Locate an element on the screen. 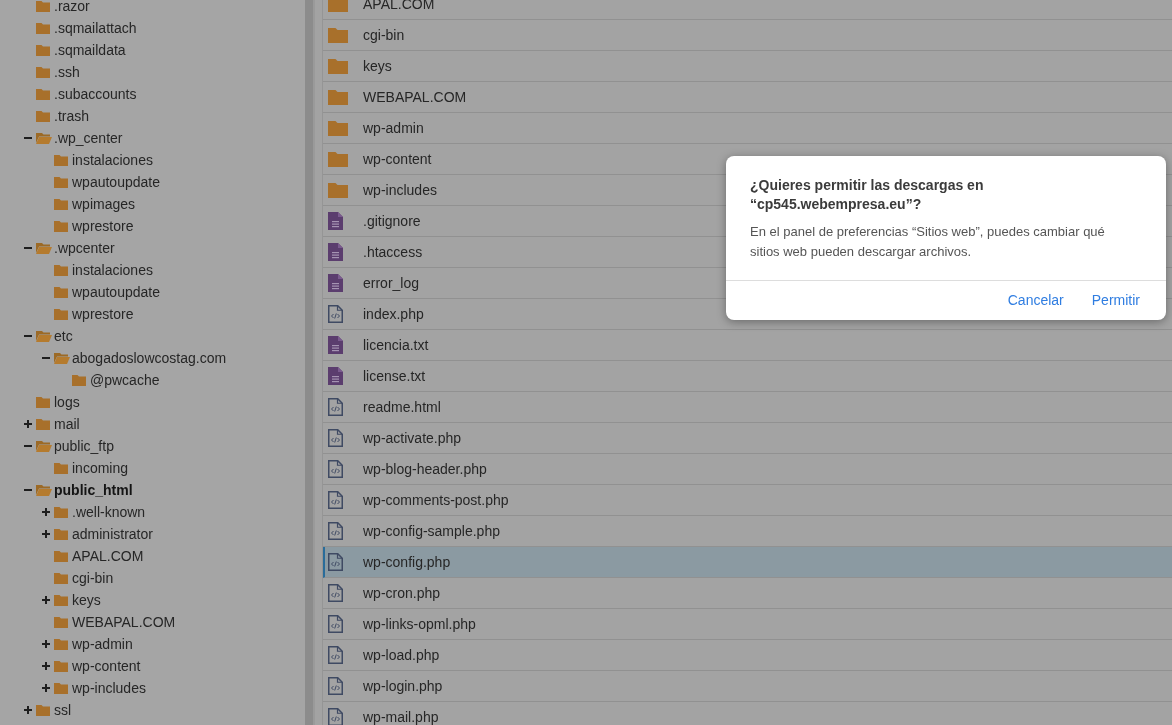  file-name: wp-blog-header.php is located at coordinates (425, 469).